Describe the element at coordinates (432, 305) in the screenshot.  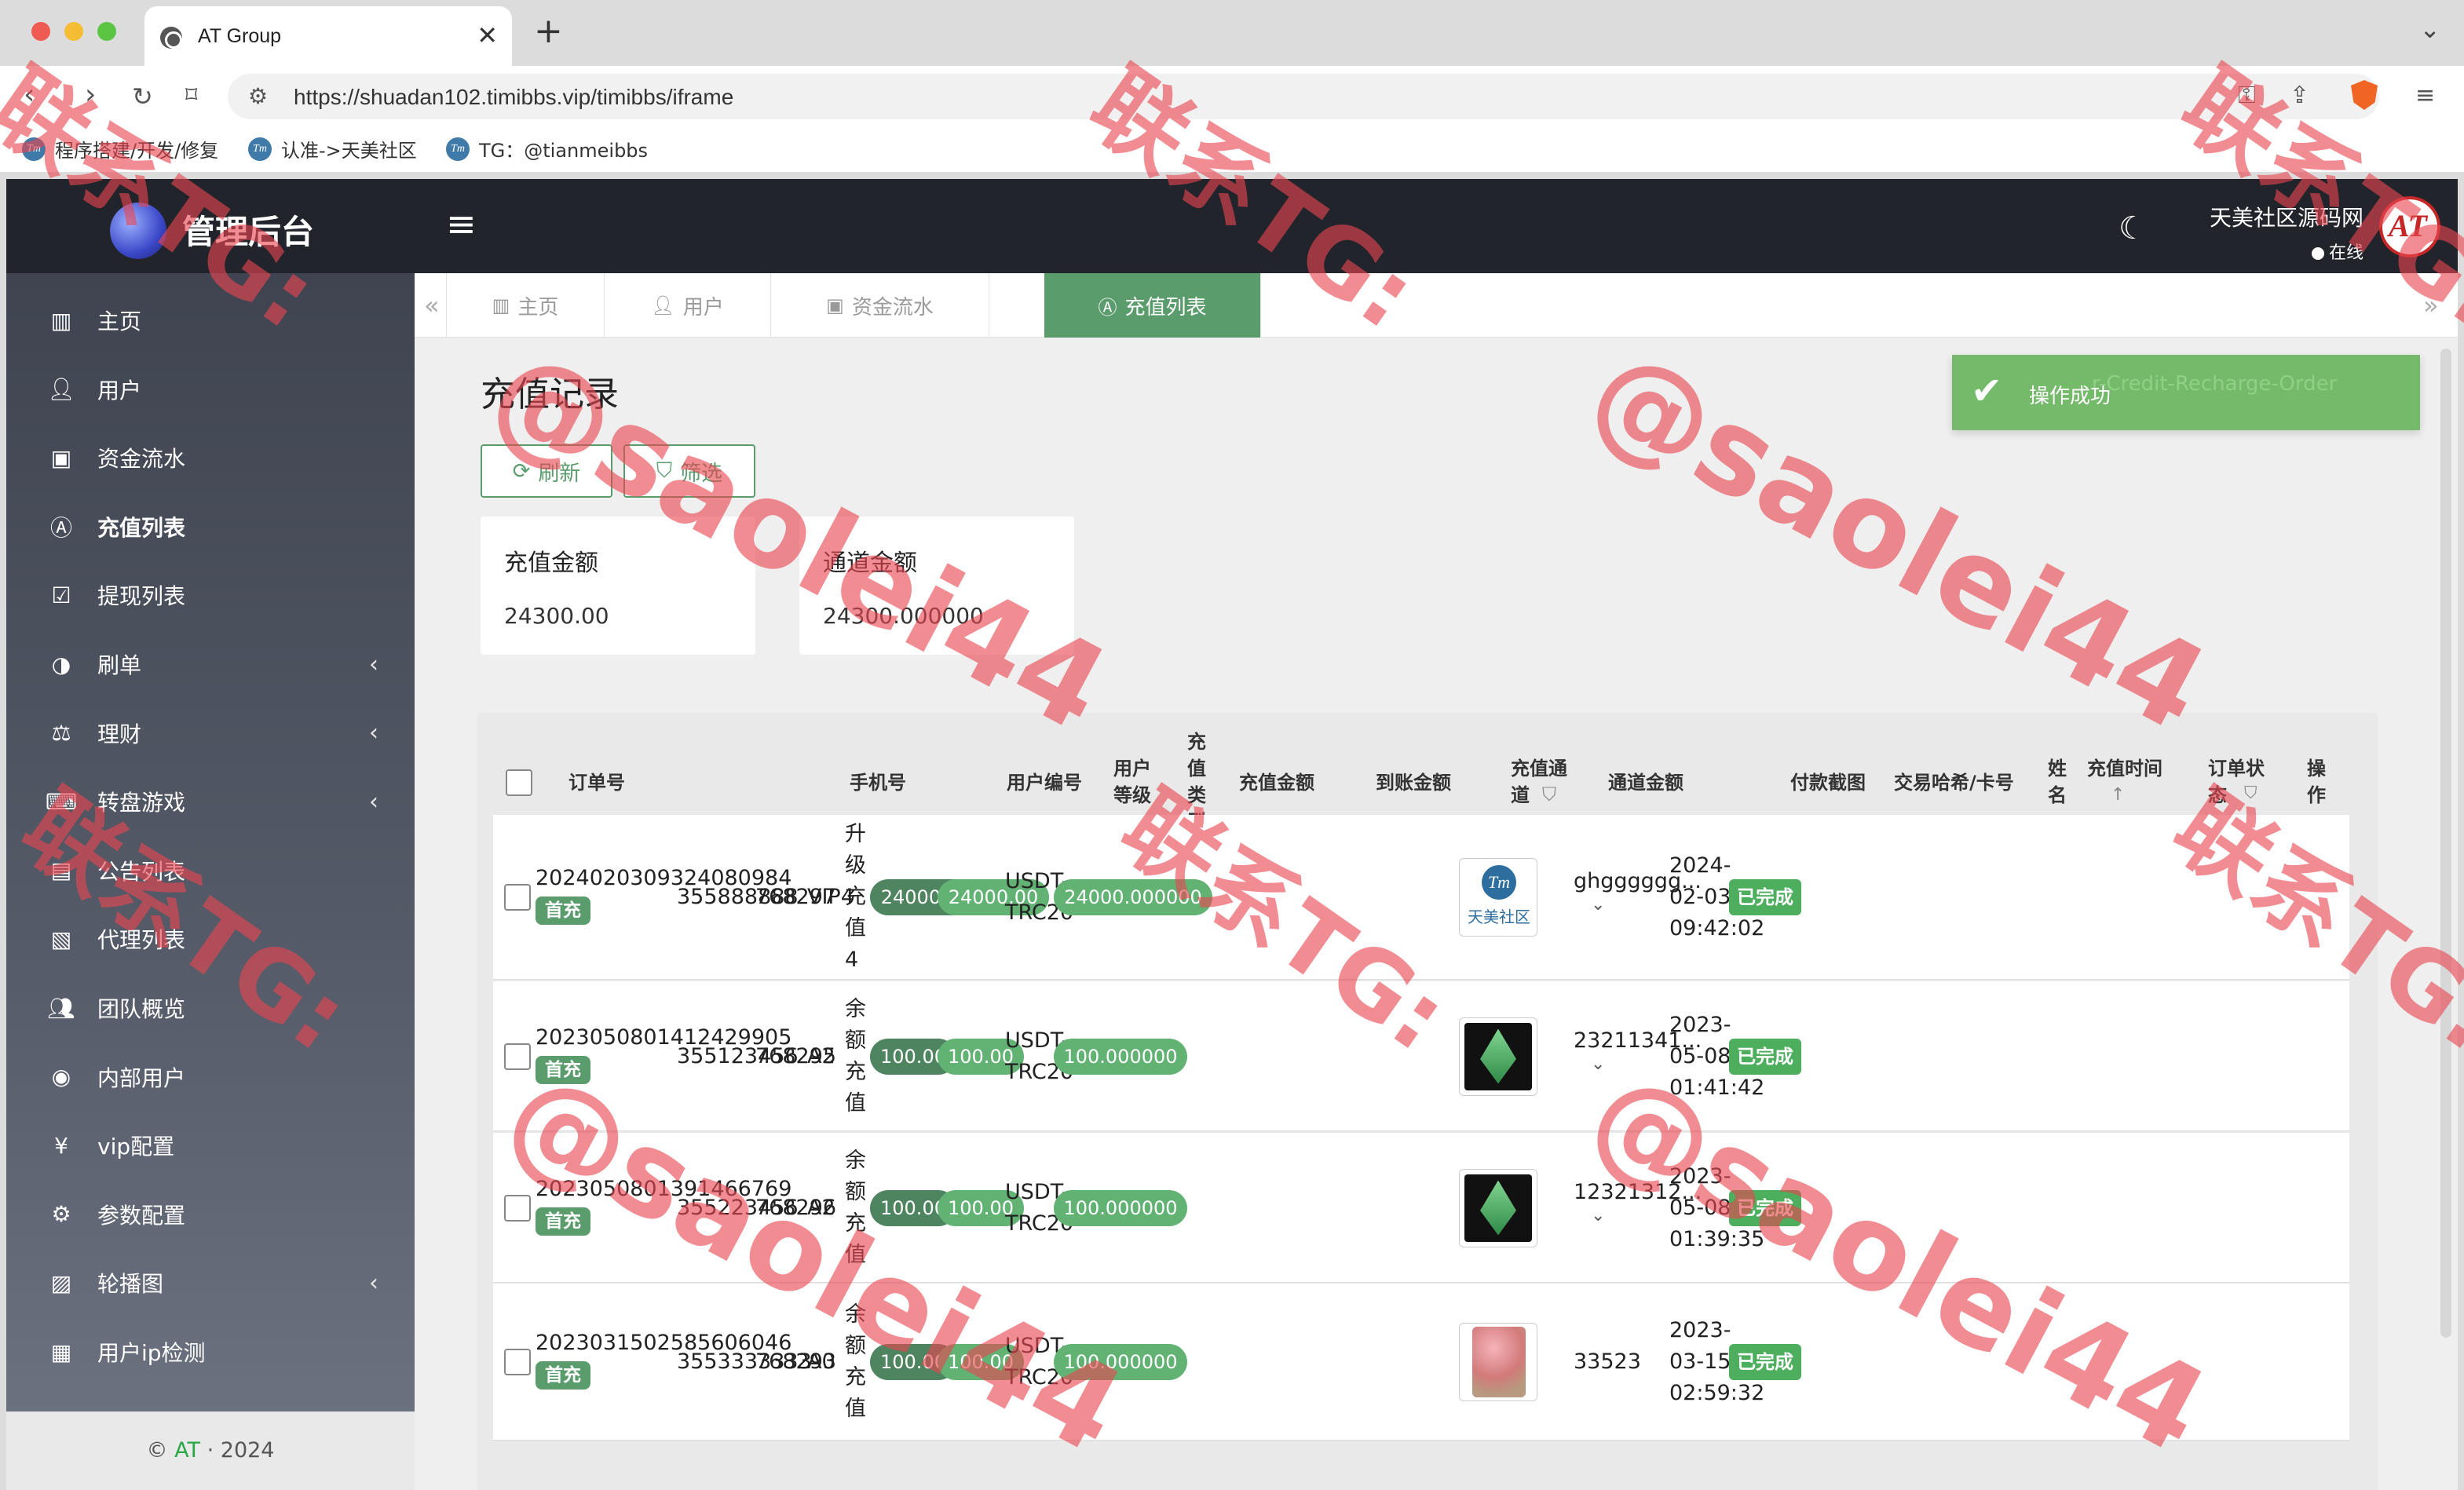
I see `tabs-scroll-left-icon: «` at that location.